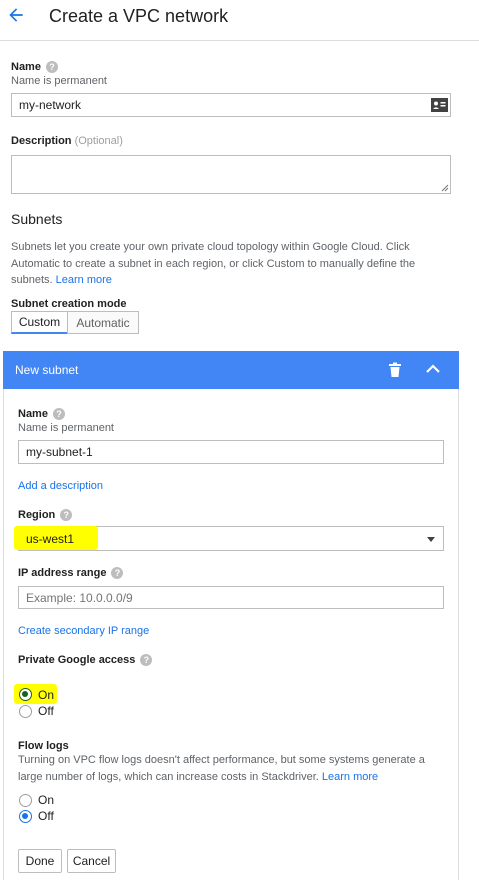 The image size is (479, 880). I want to click on description-textarea, so click(231, 174).